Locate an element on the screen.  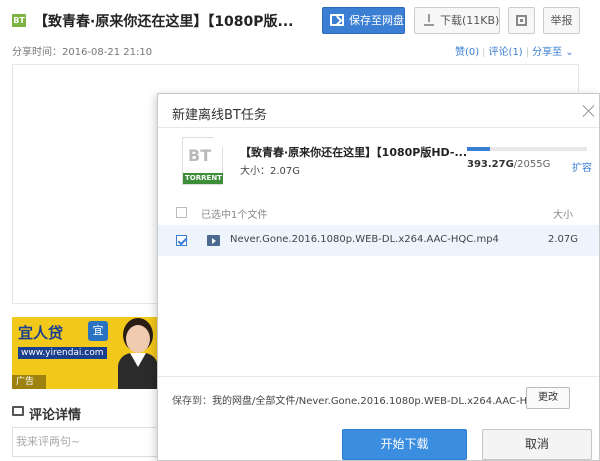
storage-quota-text: 393.27G/2055G is located at coordinates (508, 164).